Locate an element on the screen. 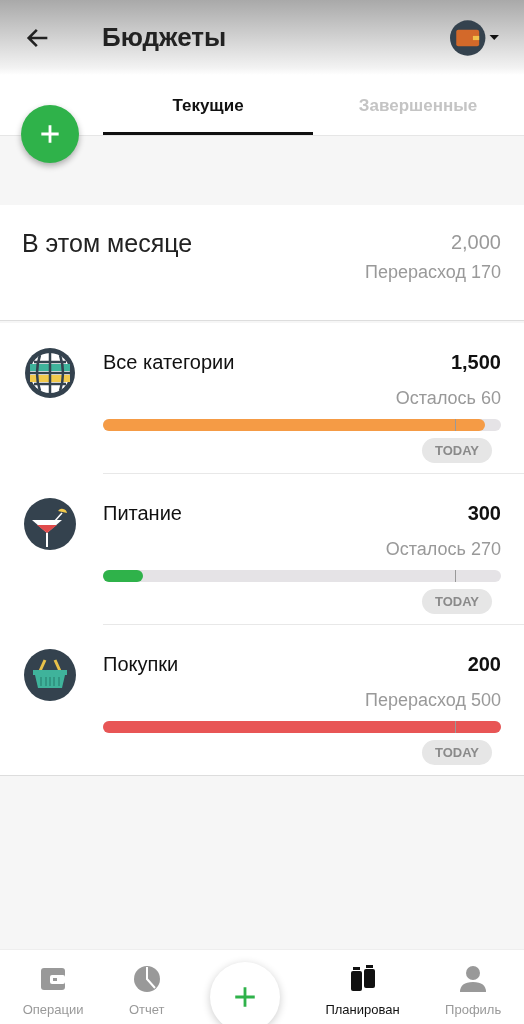  page-title: Бюджеты is located at coordinates (165, 37).